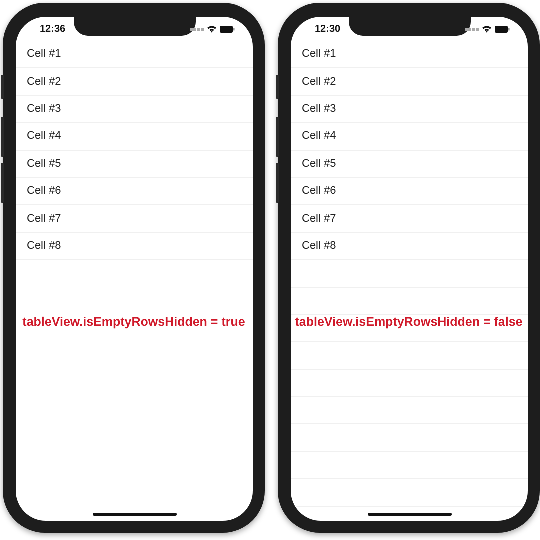 The width and height of the screenshot is (540, 540). What do you see at coordinates (134, 322) in the screenshot?
I see `caption-label: tableView.isEmptyRowsHidden = true` at bounding box center [134, 322].